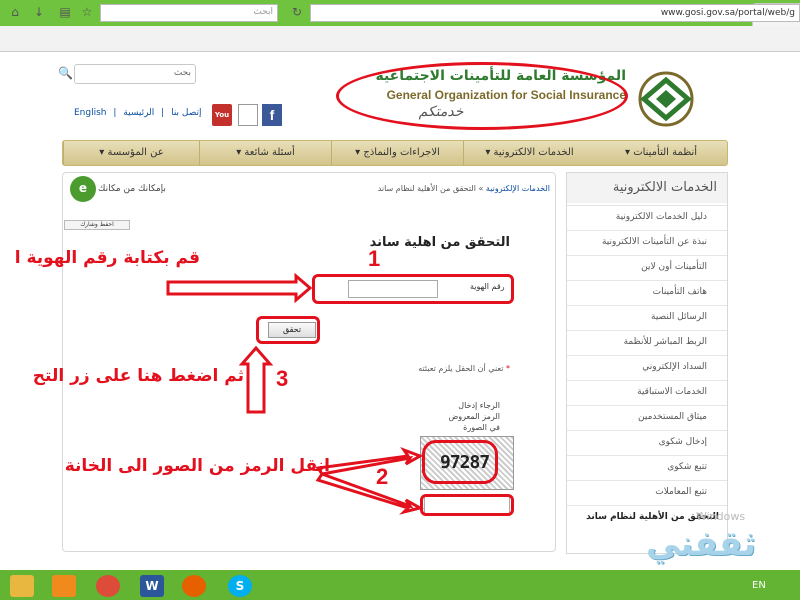 This screenshot has width=800, height=600. I want to click on captcha-input-highlight, so click(467, 505).